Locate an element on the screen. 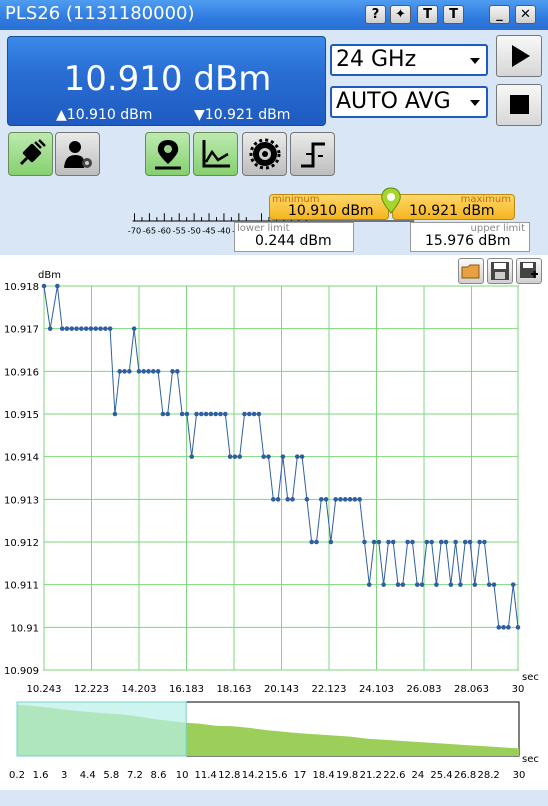 This screenshot has height=806, width=548. marker-button is located at coordinates (167, 154).